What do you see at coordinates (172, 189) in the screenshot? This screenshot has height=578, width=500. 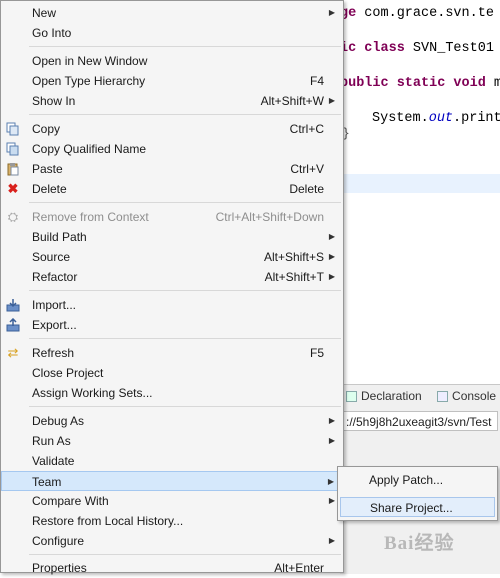 I see `menu-item-delete: ✖ Delete Delete` at bounding box center [172, 189].